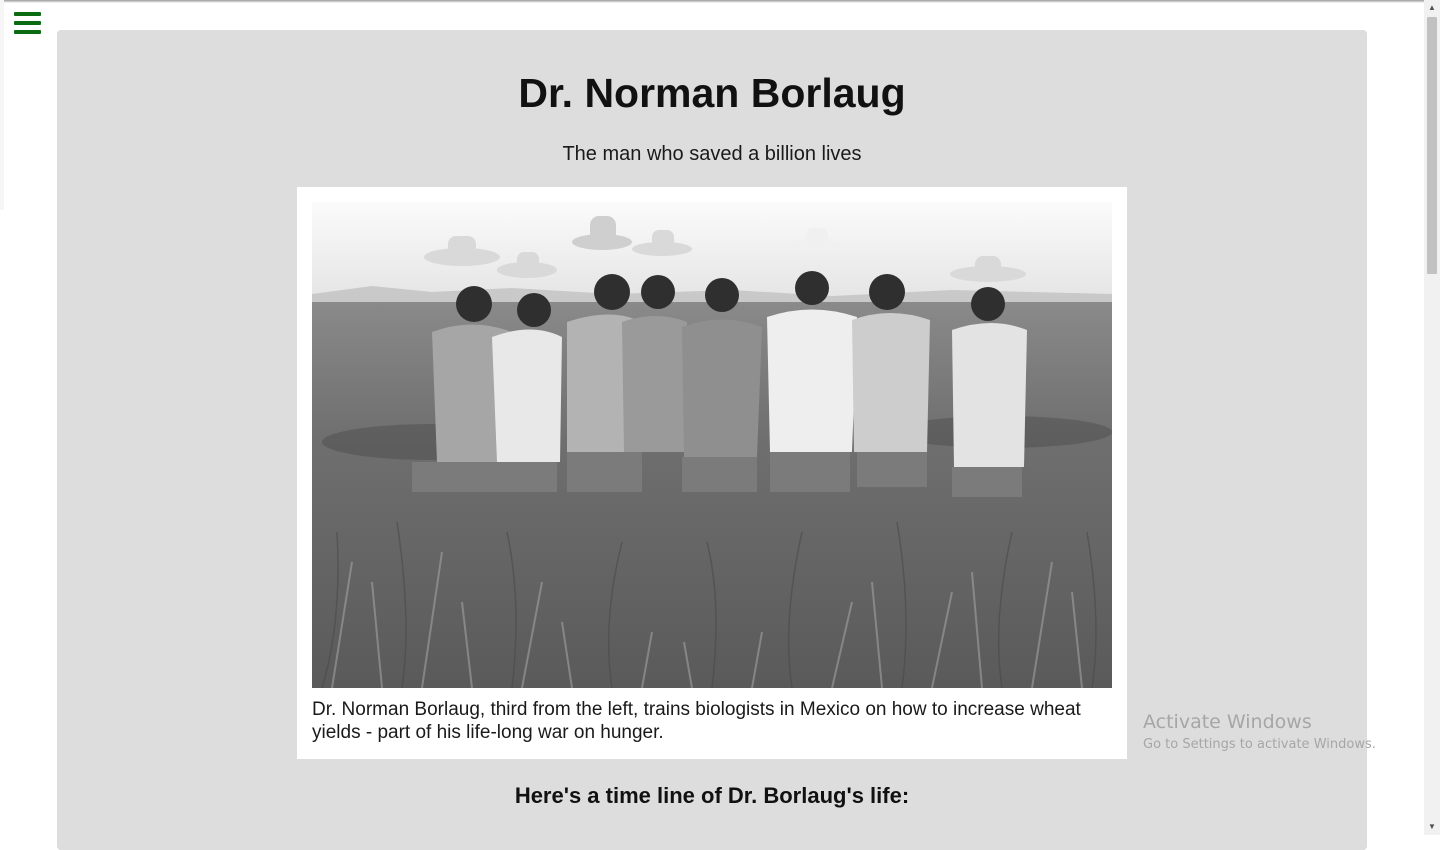  I want to click on triangle-down-icon: ▼, so click(1432, 827).